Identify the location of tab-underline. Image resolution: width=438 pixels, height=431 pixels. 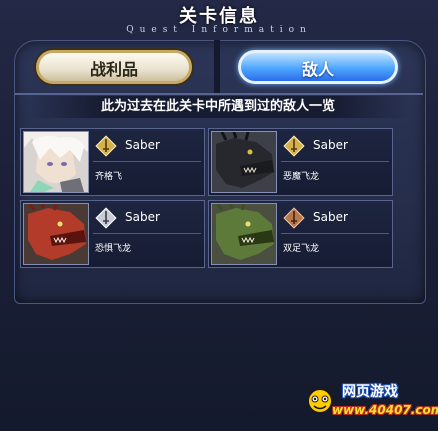
(219, 94).